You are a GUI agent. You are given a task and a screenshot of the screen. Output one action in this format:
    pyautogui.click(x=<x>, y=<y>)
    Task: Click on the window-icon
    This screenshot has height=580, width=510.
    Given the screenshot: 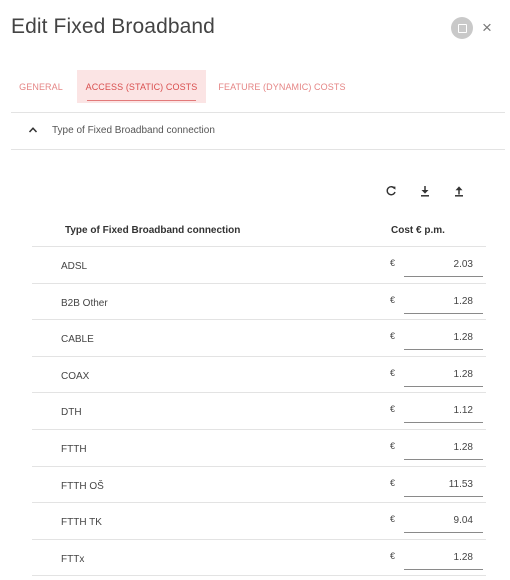 What is the action you would take?
    pyautogui.click(x=462, y=28)
    